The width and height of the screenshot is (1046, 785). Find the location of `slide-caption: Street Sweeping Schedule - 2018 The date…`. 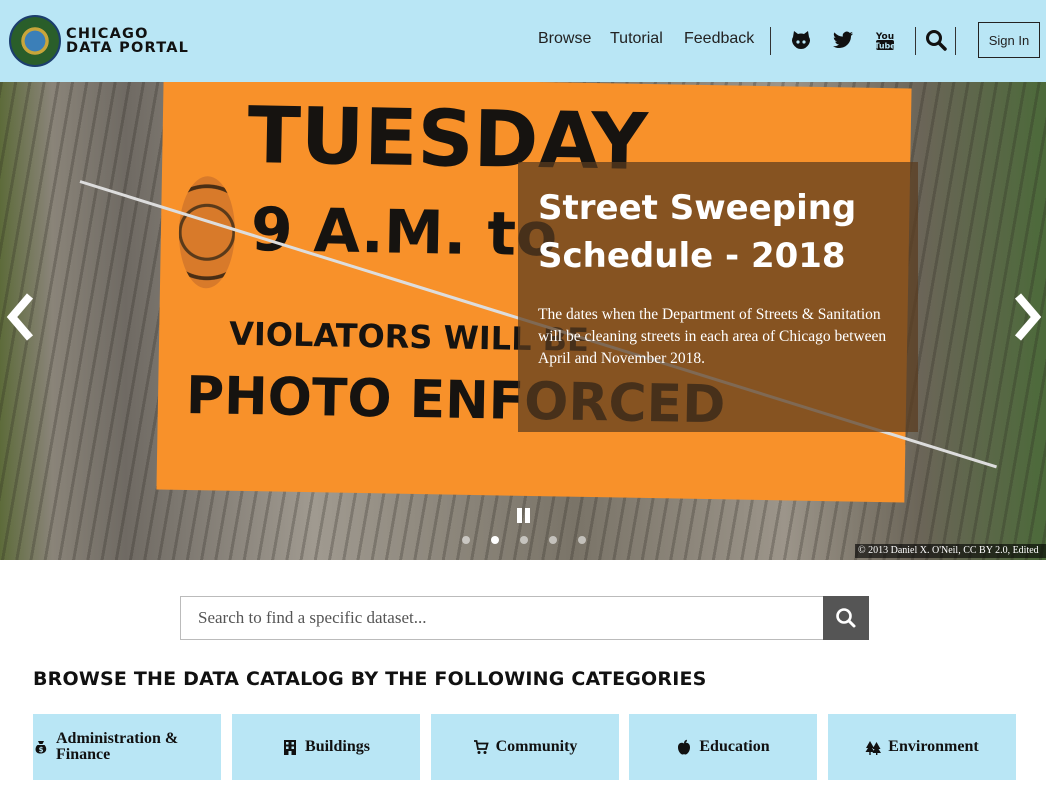

slide-caption: Street Sweeping Schedule - 2018 The date… is located at coordinates (718, 297).